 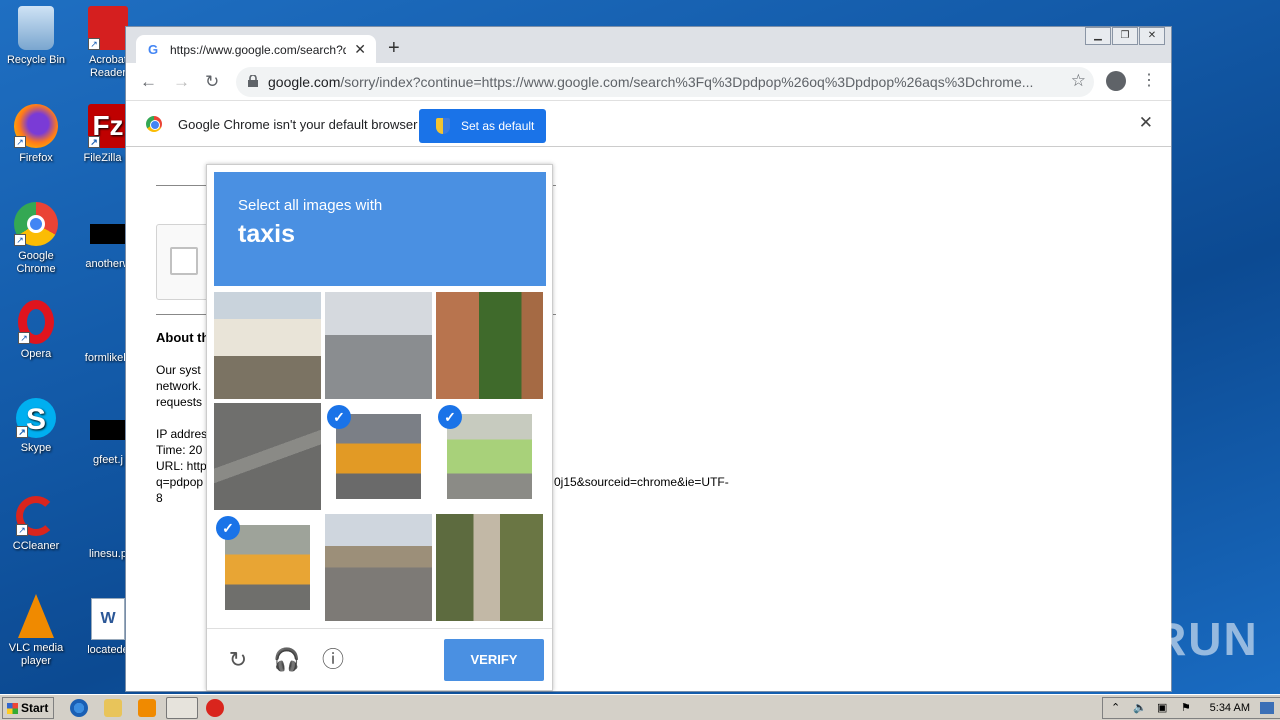 I want to click on tray-expand-icon: ⌃, so click(x=1115, y=707).